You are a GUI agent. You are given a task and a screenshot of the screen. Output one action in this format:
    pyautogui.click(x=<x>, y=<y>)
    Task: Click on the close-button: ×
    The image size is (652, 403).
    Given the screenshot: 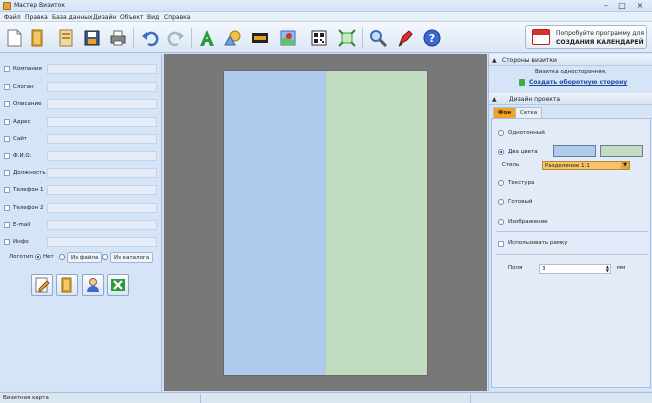 What is the action you would take?
    pyautogui.click(x=640, y=6)
    